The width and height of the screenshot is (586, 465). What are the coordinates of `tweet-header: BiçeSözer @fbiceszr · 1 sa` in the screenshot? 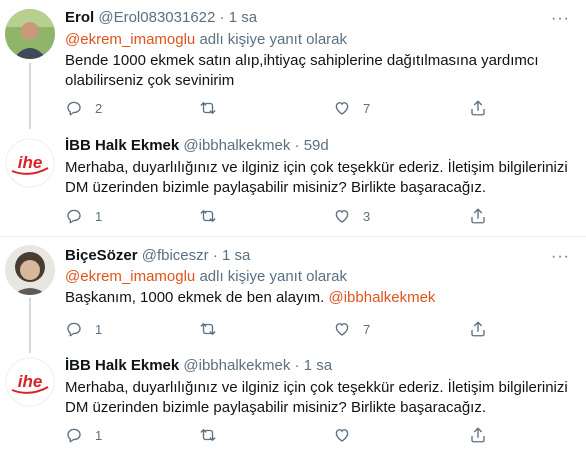 It's located at (157, 256).